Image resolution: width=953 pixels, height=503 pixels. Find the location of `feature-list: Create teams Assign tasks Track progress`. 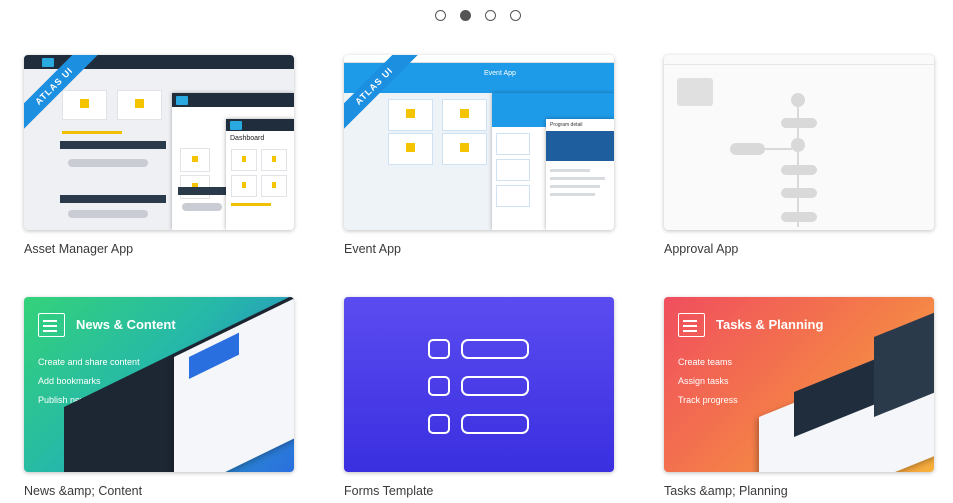

feature-list: Create teams Assign tasks Track progress is located at coordinates (708, 381).